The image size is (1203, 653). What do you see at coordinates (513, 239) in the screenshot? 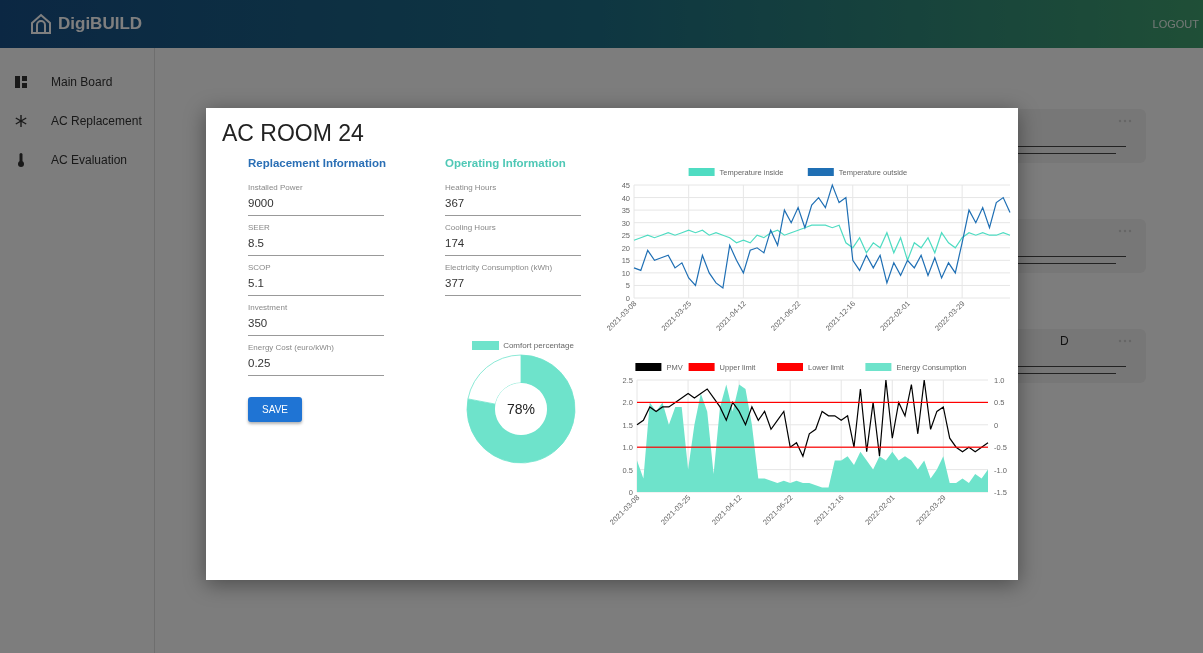
I see `input-field: Cooling Hours 174` at bounding box center [513, 239].